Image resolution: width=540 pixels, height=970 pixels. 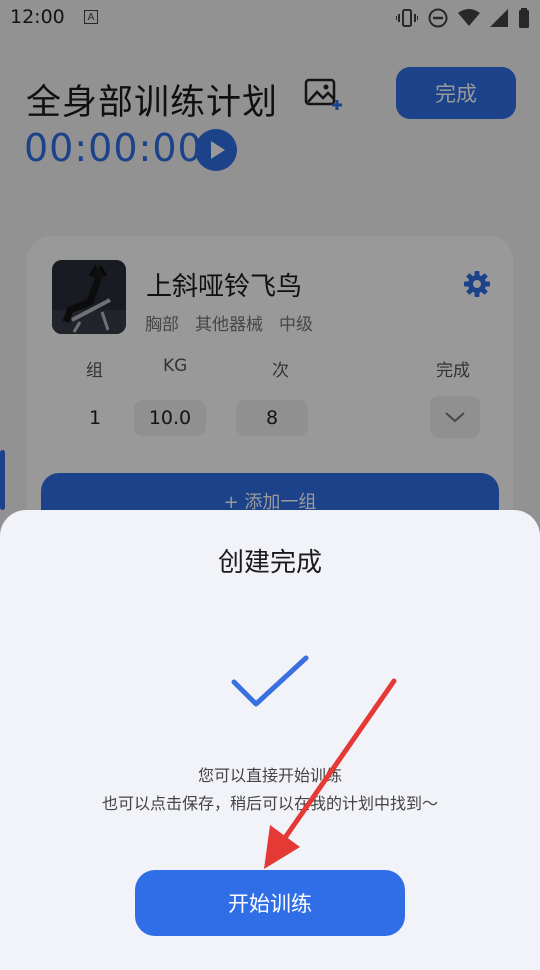 I want to click on red-arrow-annotation, so click(x=330, y=773).